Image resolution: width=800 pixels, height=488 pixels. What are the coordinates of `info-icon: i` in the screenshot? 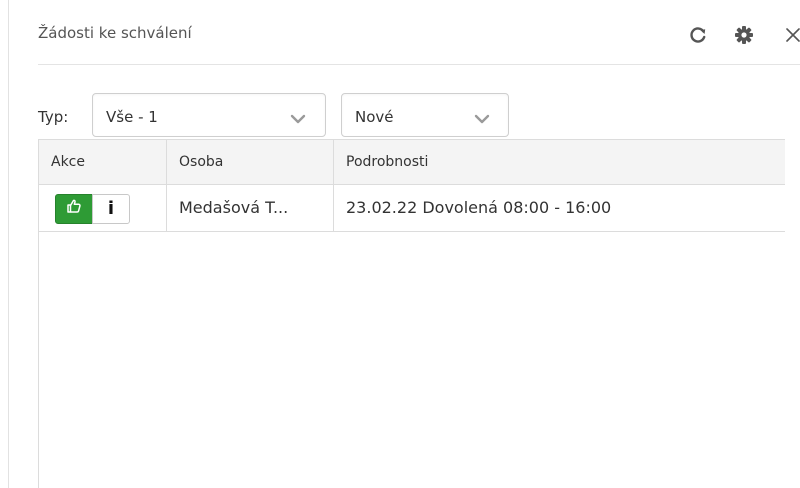 It's located at (111, 208).